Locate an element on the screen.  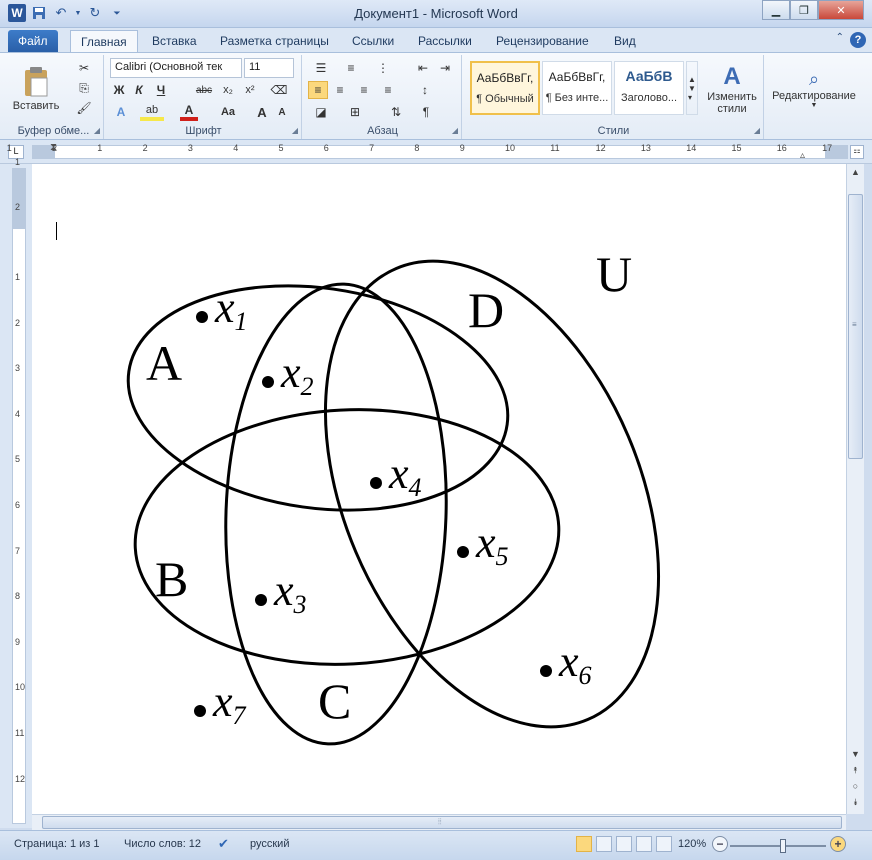
page-count: Страница: 1 из 1 is located at coordinates (57, 844).